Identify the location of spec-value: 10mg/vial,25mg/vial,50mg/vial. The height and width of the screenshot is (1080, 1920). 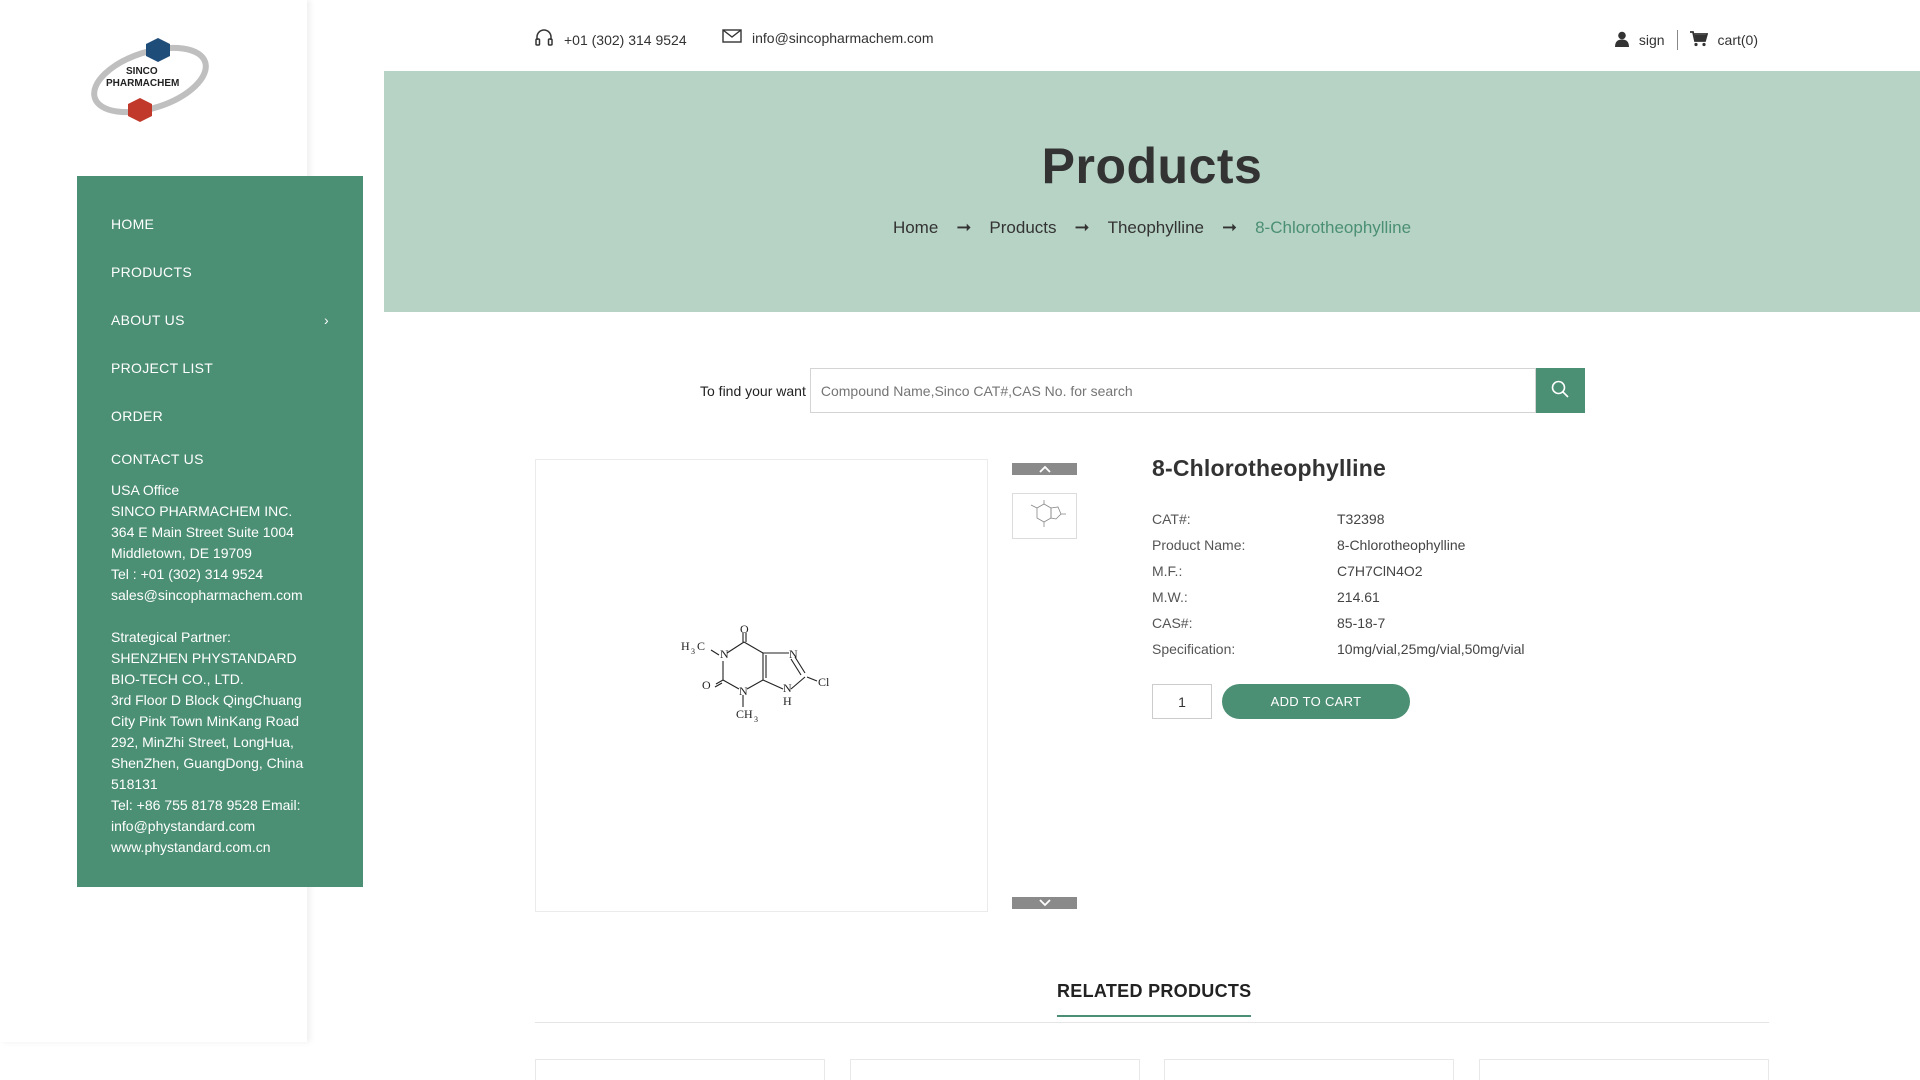
(1431, 649).